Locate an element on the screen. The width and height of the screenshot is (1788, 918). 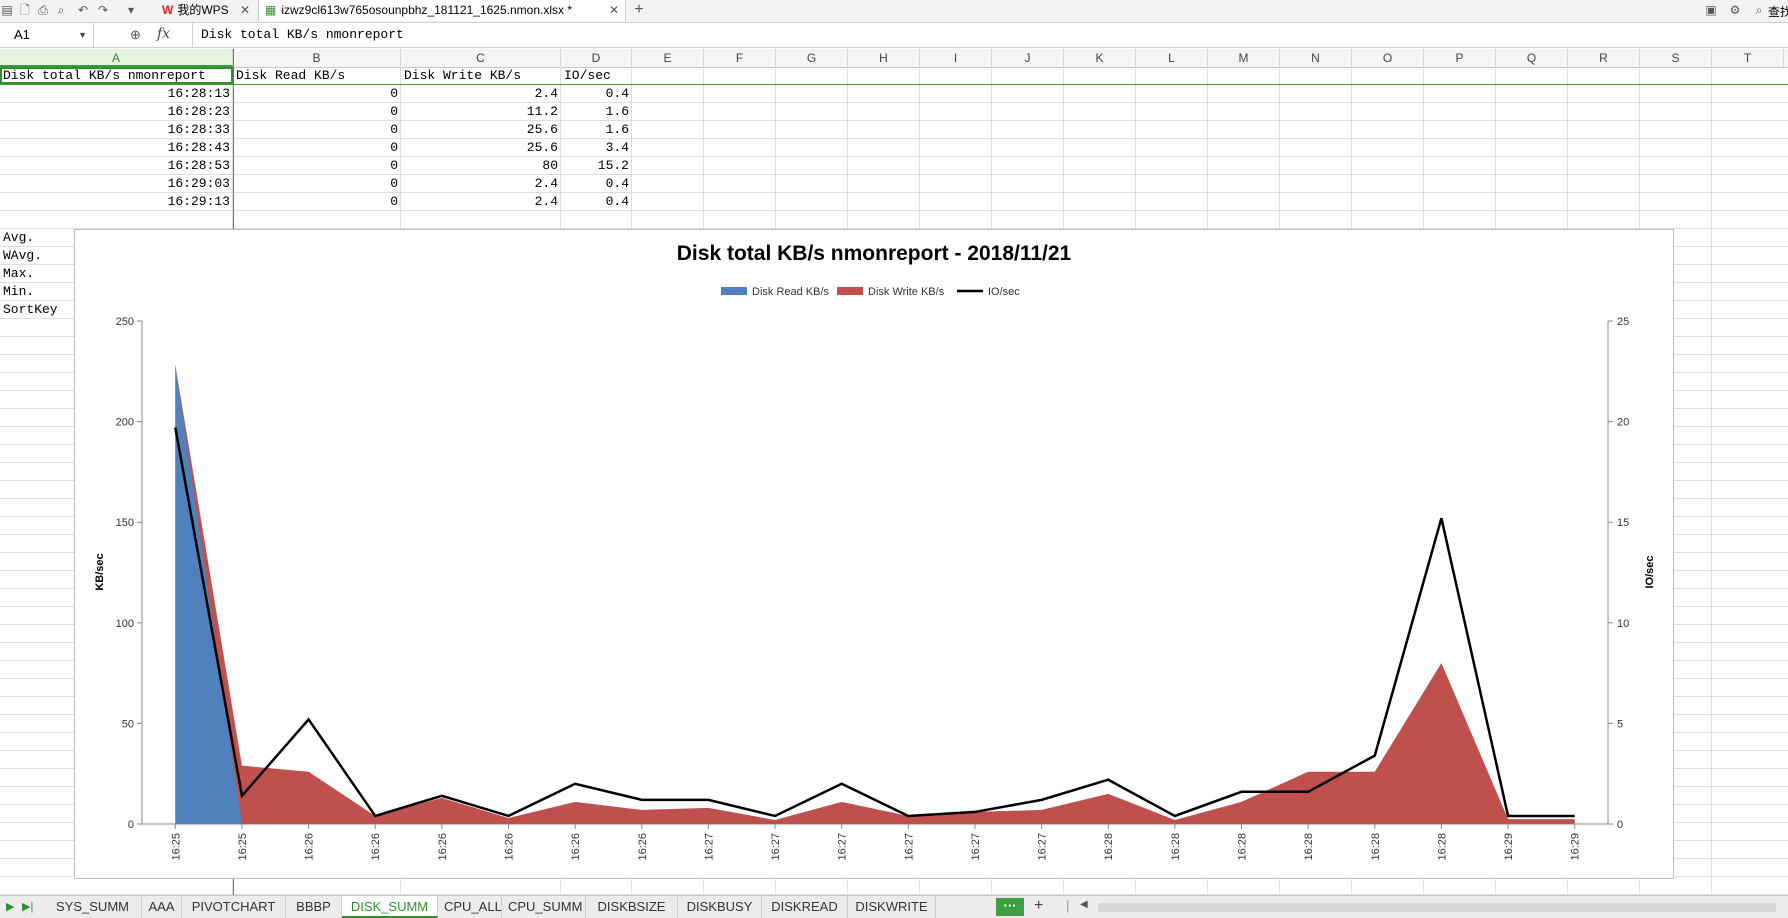
chevron-down-icon: ▼ is located at coordinates (82, 35).